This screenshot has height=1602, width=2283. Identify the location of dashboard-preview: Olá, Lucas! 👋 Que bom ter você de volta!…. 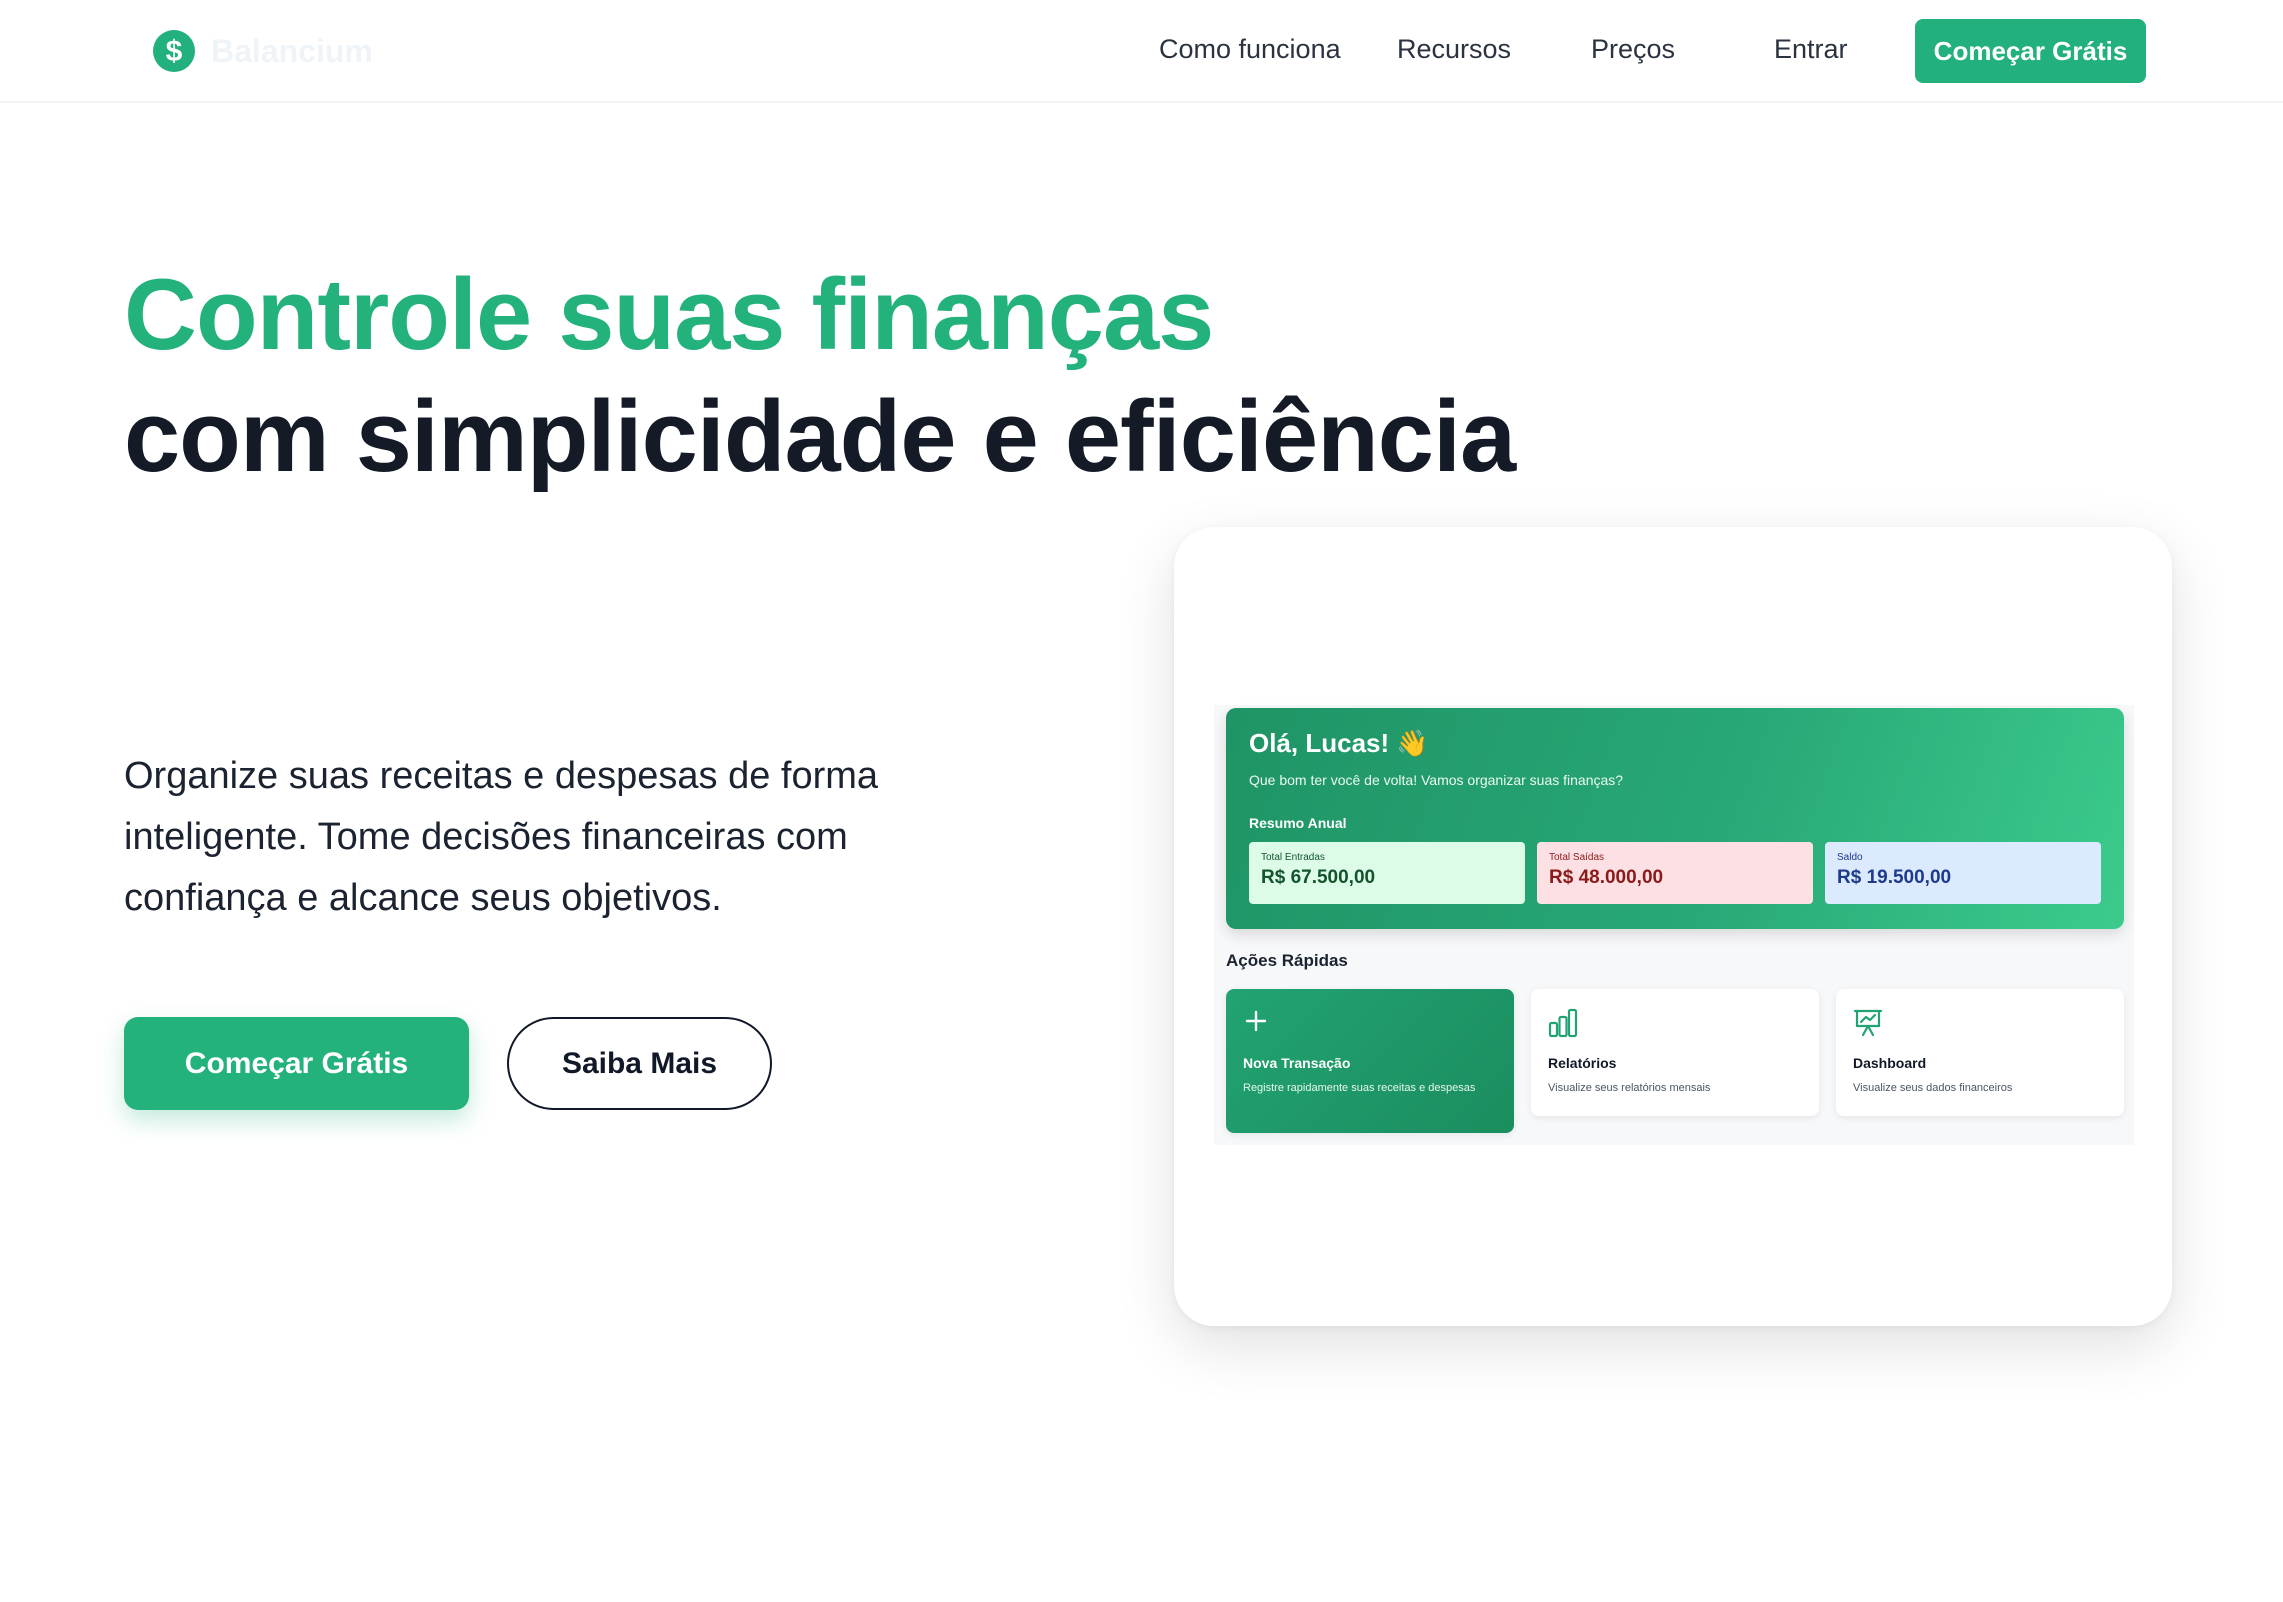
(1674, 925).